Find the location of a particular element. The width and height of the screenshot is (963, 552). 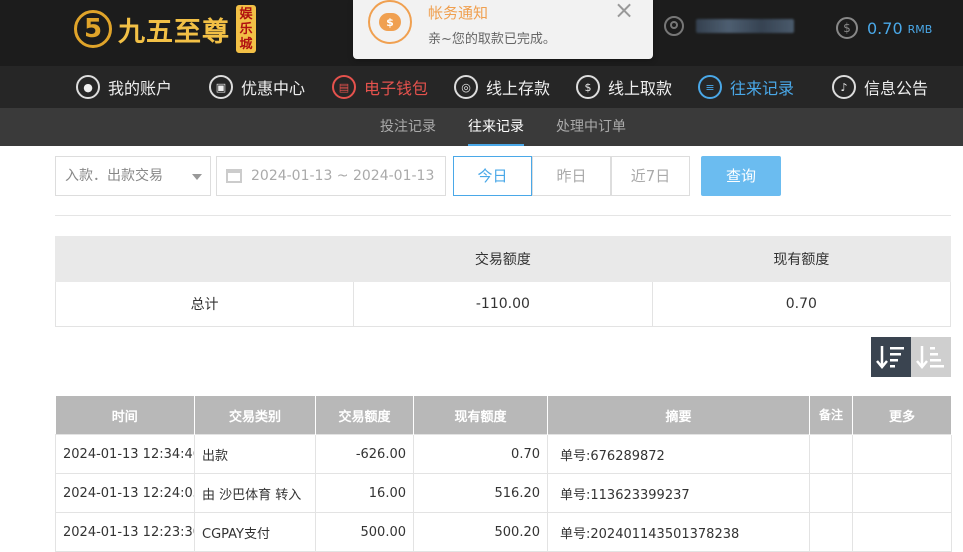

nav-online-withdraw: $ 线上取款 is located at coordinates (624, 87).